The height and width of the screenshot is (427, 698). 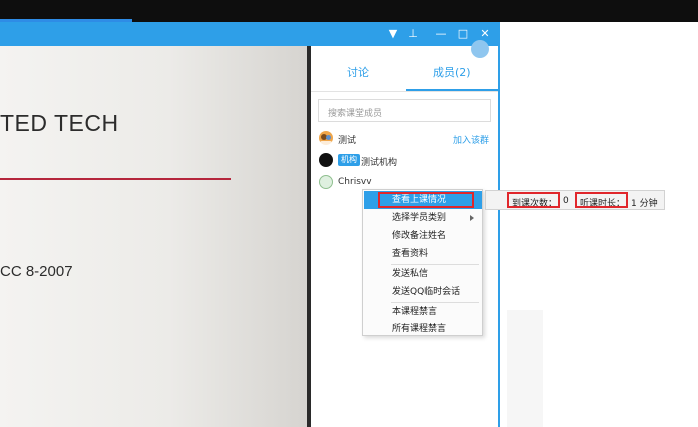 What do you see at coordinates (404, 69) in the screenshot?
I see `panel-tabs: 讨论 成员(2)` at bounding box center [404, 69].